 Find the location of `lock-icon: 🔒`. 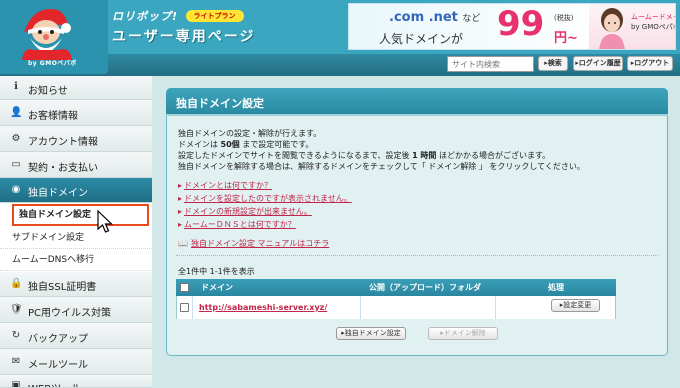

lock-icon: 🔒 is located at coordinates (16, 283).